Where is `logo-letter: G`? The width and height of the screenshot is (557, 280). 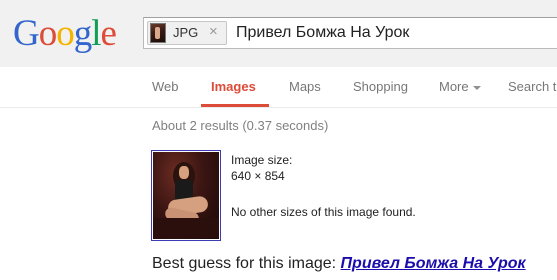 logo-letter: G is located at coordinates (26, 33).